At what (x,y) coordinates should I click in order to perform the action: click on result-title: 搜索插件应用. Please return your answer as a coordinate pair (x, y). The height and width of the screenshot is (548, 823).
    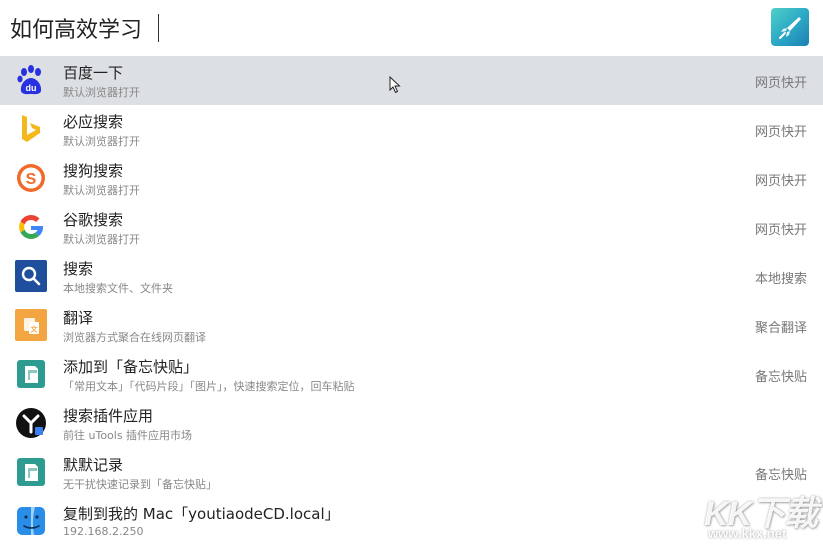
    Looking at the image, I should click on (108, 416).